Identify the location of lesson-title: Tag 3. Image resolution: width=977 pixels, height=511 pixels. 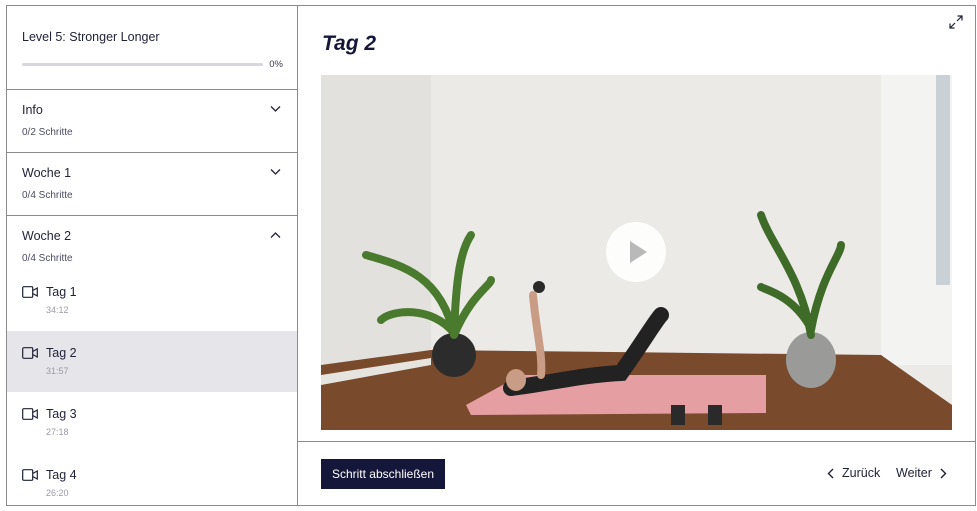
(61, 414).